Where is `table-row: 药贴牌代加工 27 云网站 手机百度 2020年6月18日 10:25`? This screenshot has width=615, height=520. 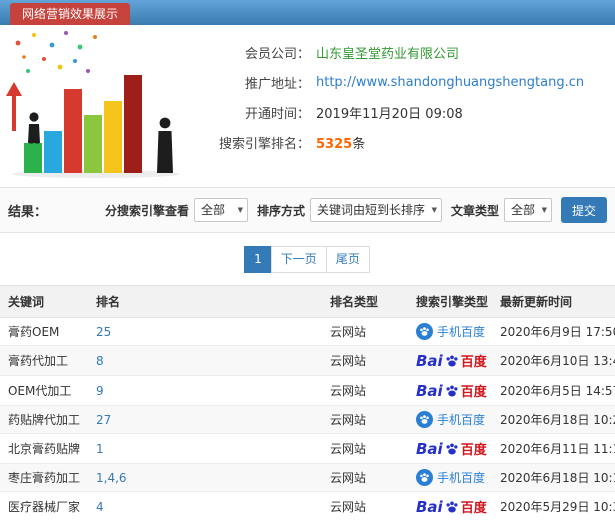 table-row: 药贴牌代加工 27 云网站 手机百度 2020年6月18日 10:25 is located at coordinates (307, 419).